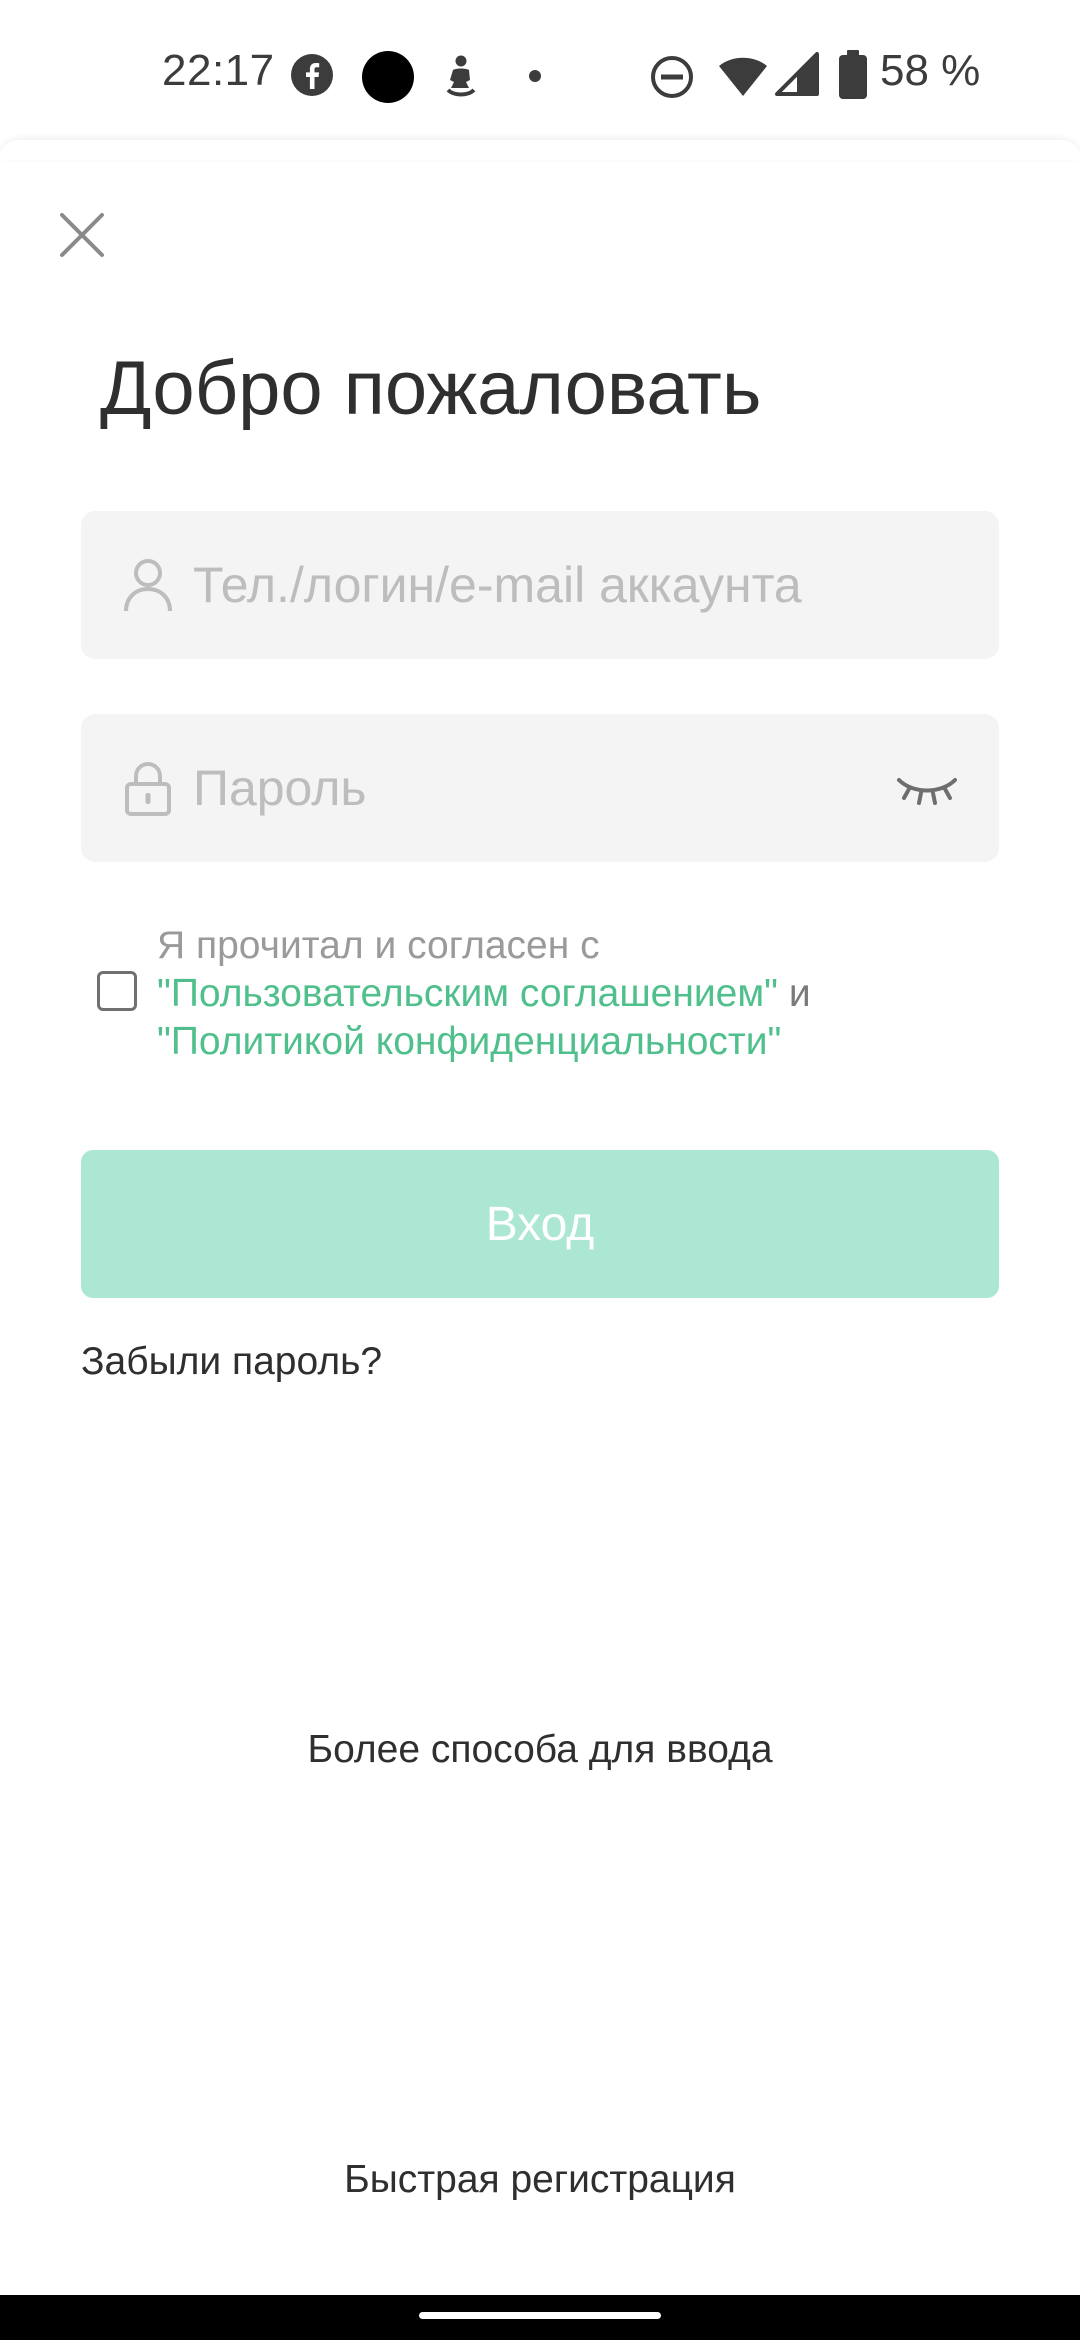 The width and height of the screenshot is (1080, 2340). I want to click on battery-icon, so click(853, 74).